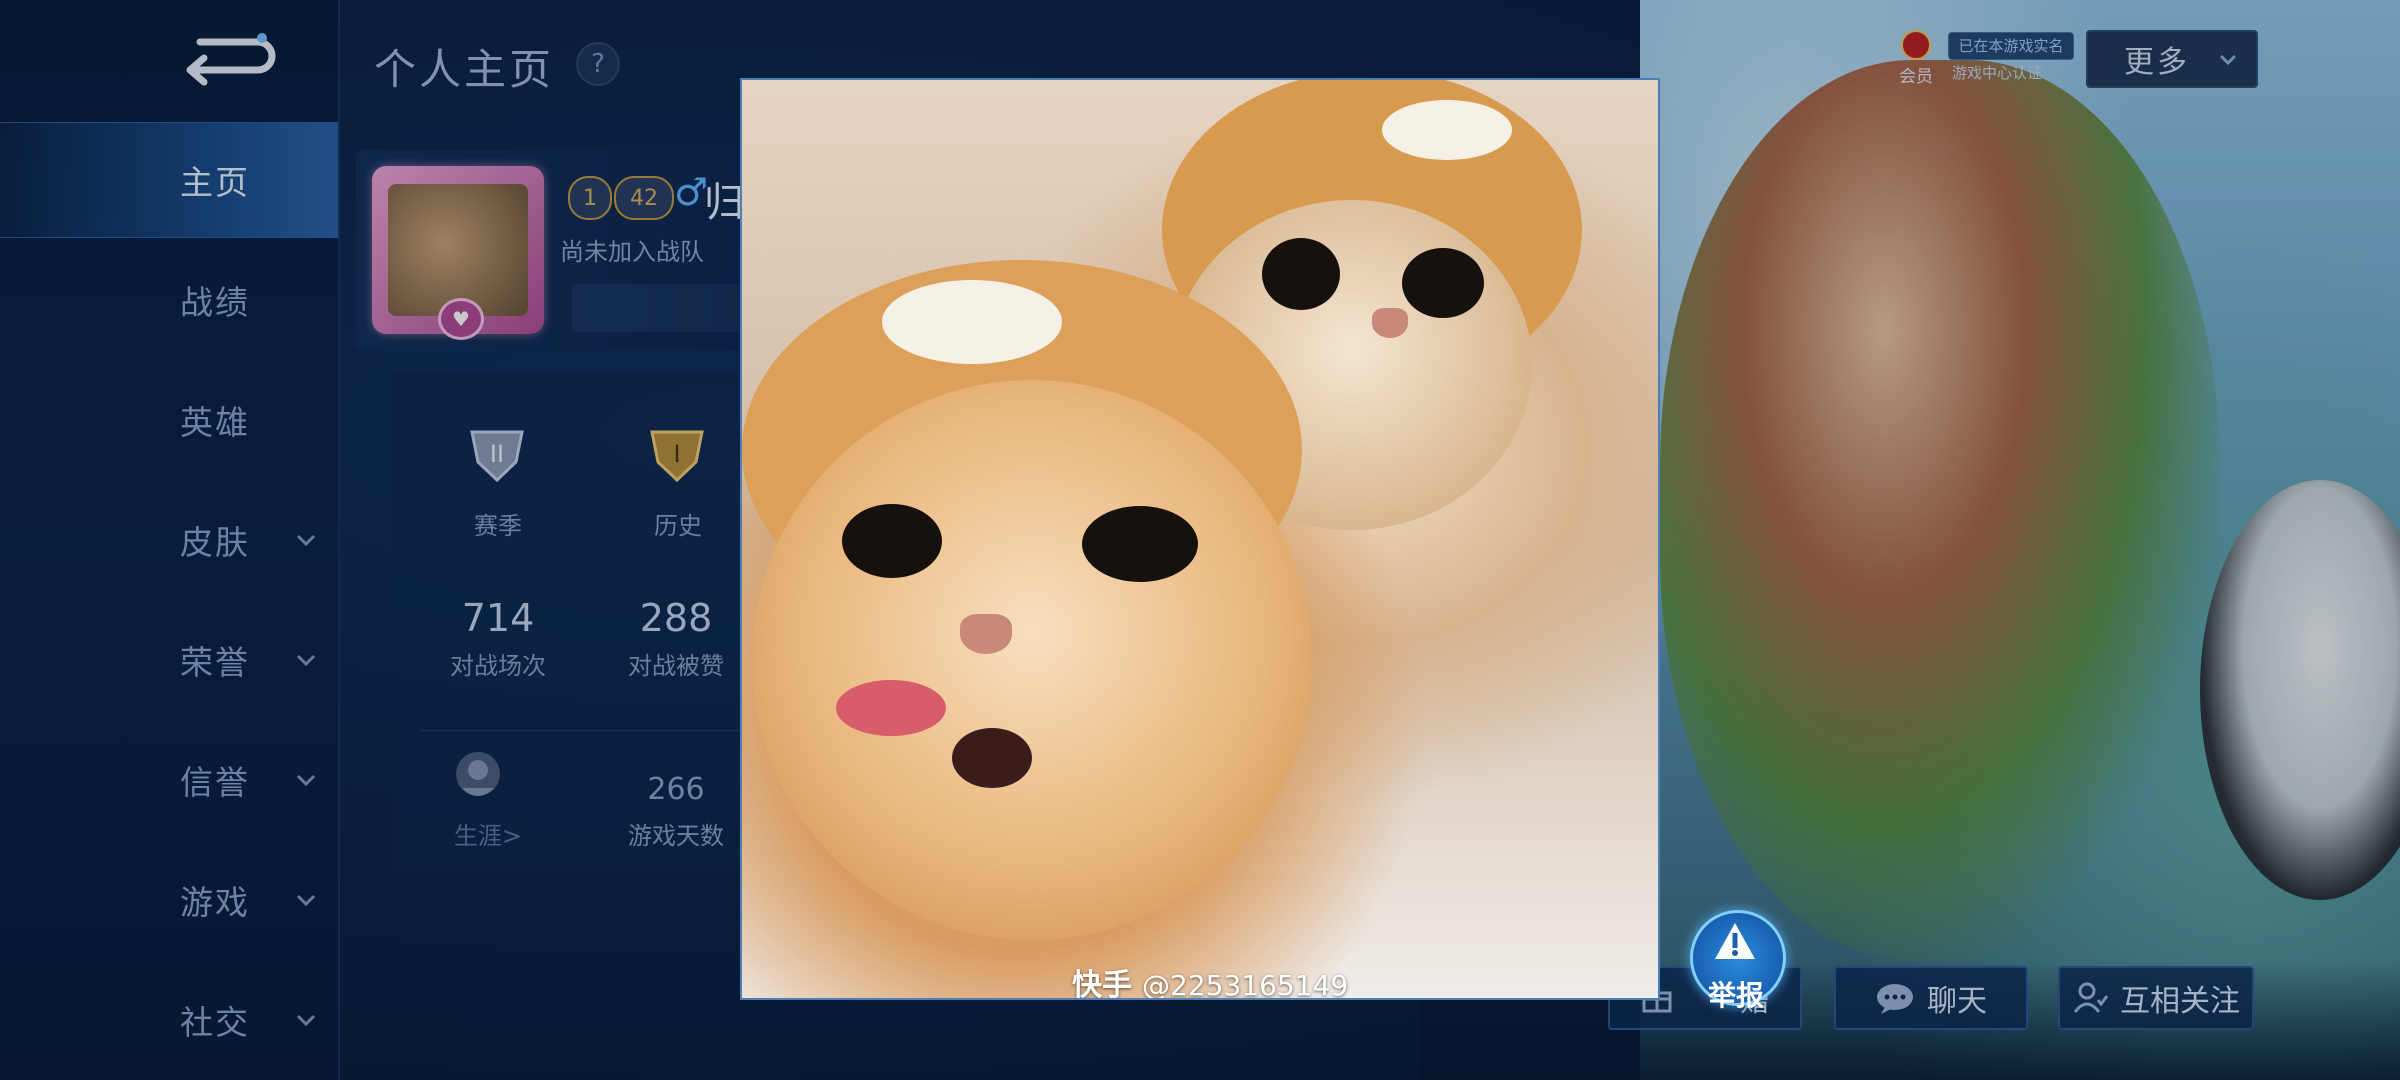 The image size is (2400, 1080). What do you see at coordinates (1447, 130) in the screenshot?
I see `bear-face-back` at bounding box center [1447, 130].